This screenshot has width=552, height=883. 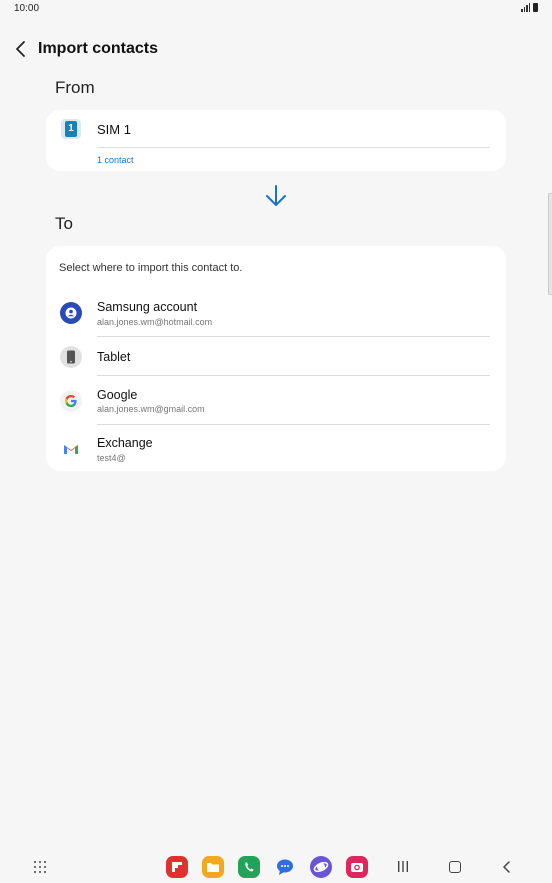 What do you see at coordinates (535, 7) in the screenshot?
I see `battery-icon` at bounding box center [535, 7].